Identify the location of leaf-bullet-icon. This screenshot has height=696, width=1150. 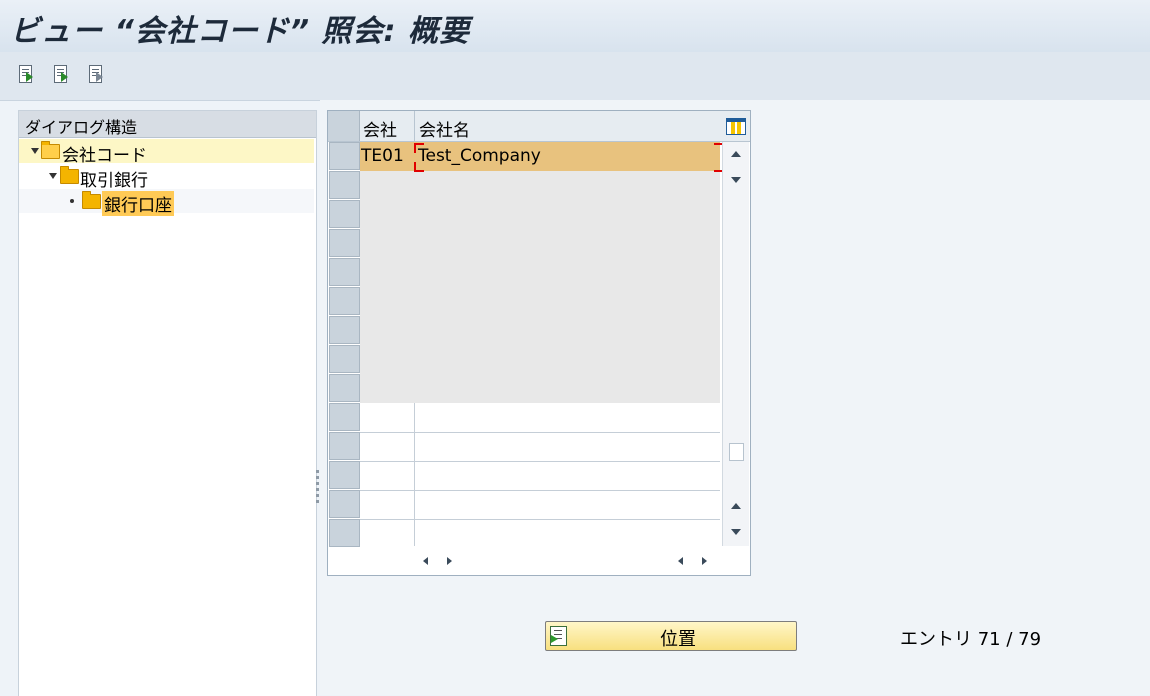
(72, 201).